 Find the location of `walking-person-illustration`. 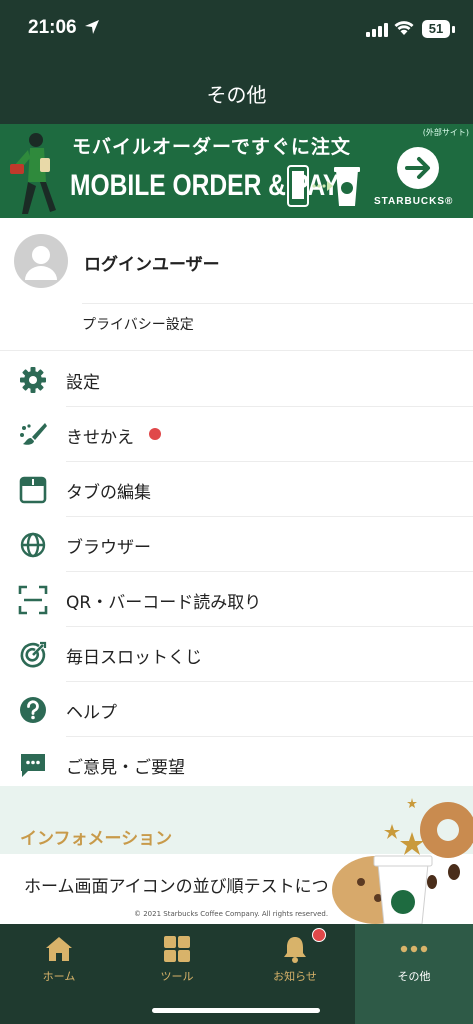

walking-person-illustration is located at coordinates (33, 173).